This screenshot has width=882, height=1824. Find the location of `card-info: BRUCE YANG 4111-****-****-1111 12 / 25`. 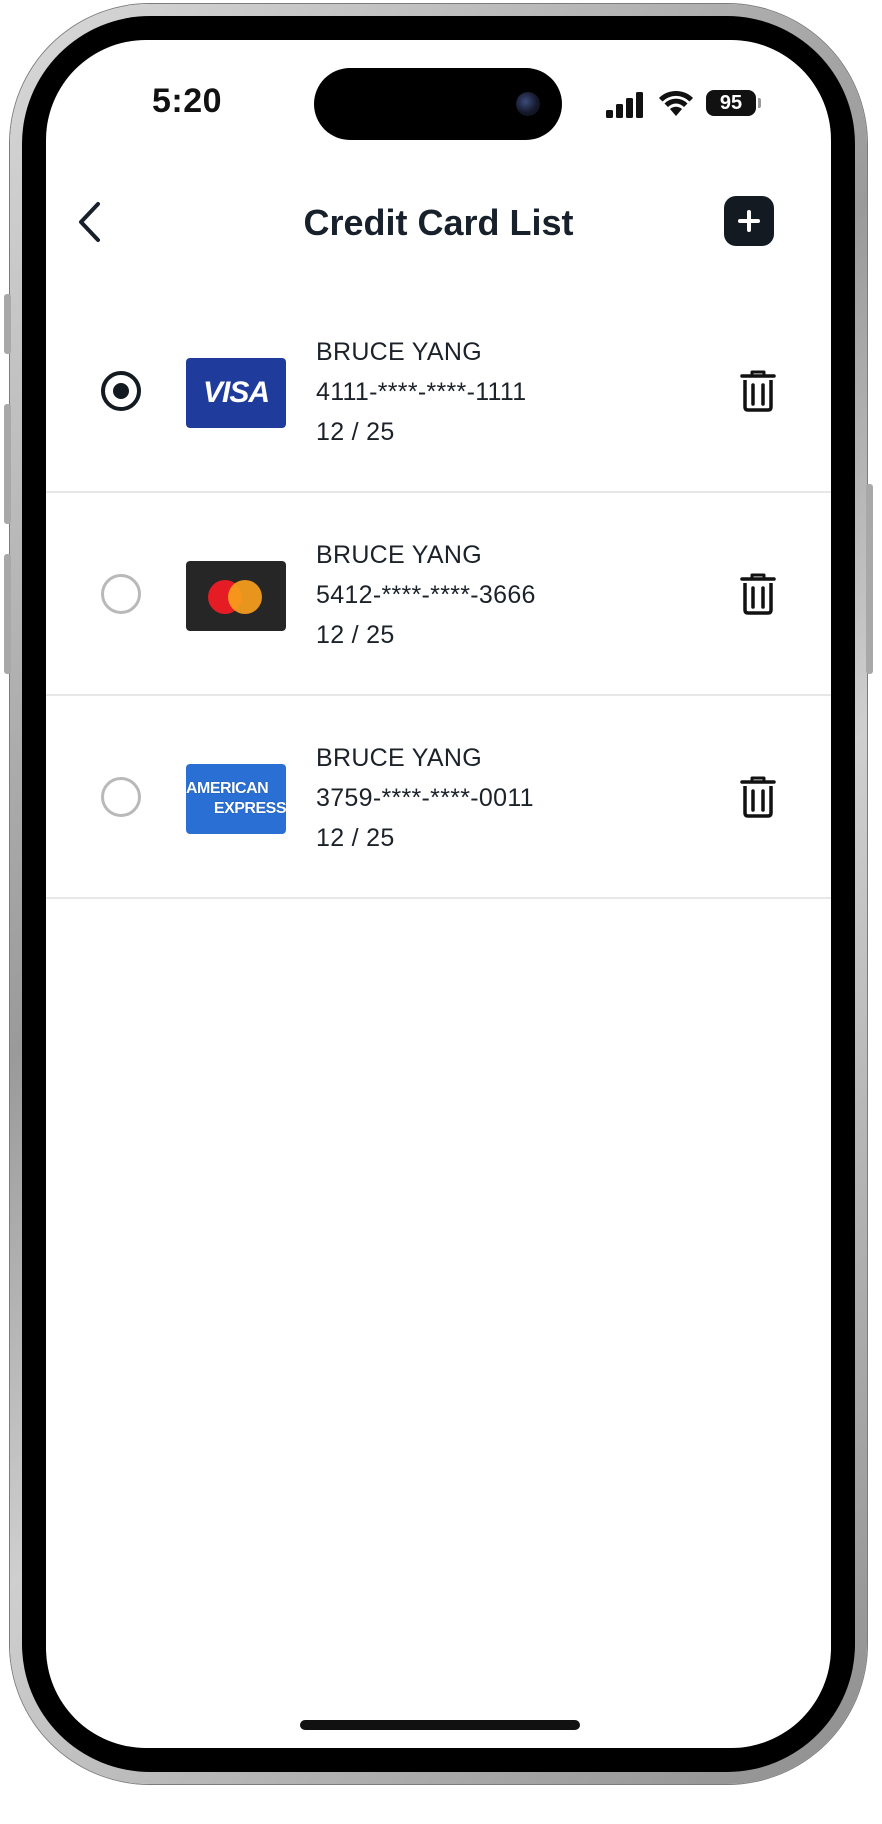

card-info: BRUCE YANG 4111-****-****-1111 12 / 25 is located at coordinates (421, 392).